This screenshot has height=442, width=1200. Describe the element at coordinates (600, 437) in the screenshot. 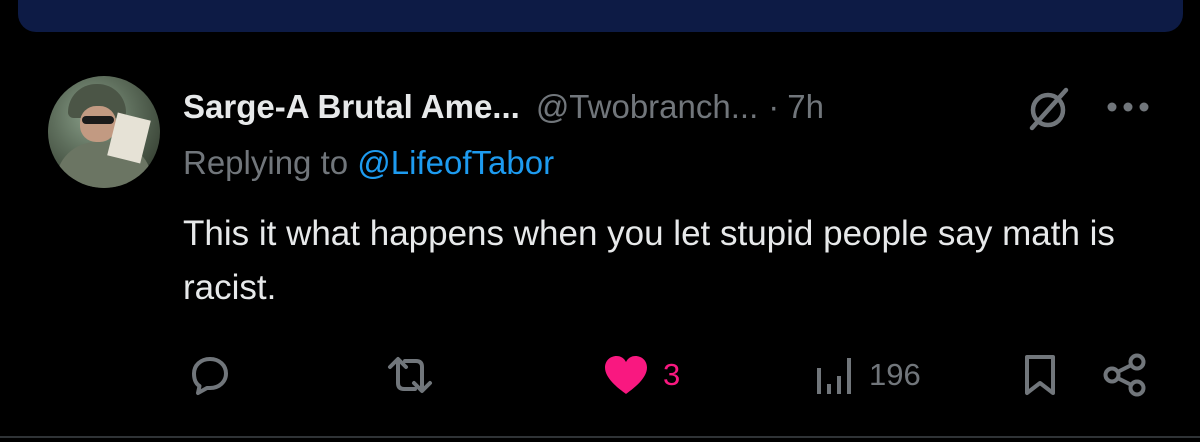

I see `tweet-divider` at that location.